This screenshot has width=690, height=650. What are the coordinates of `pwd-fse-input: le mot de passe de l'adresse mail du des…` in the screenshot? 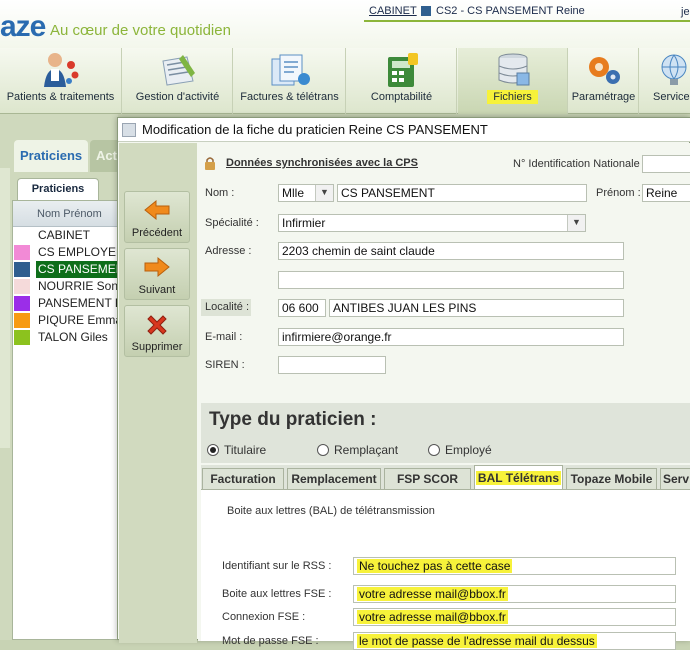 It's located at (514, 641).